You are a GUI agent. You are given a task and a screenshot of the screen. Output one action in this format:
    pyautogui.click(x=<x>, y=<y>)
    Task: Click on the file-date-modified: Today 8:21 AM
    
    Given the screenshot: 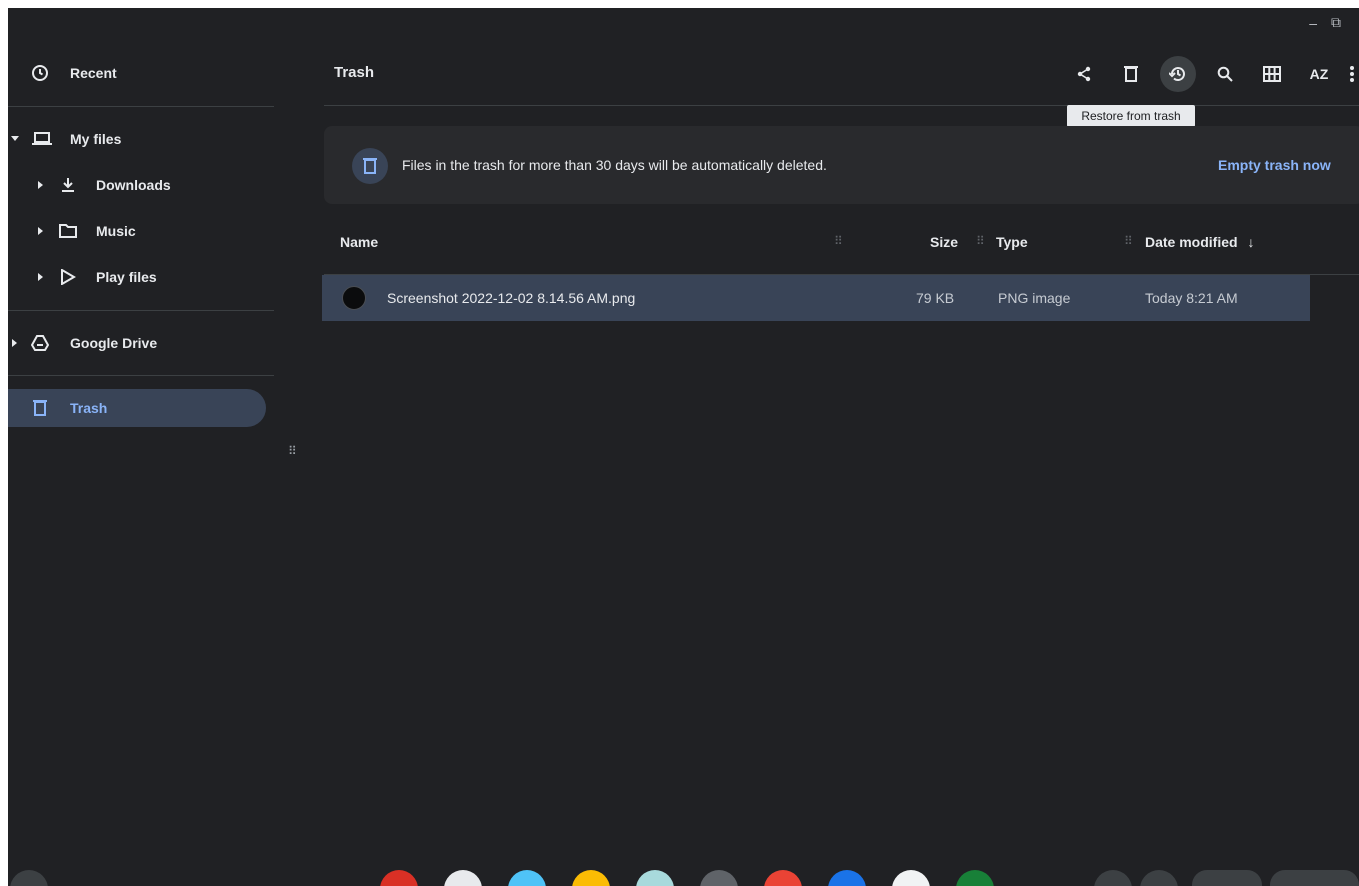 What is the action you would take?
    pyautogui.click(x=1191, y=298)
    